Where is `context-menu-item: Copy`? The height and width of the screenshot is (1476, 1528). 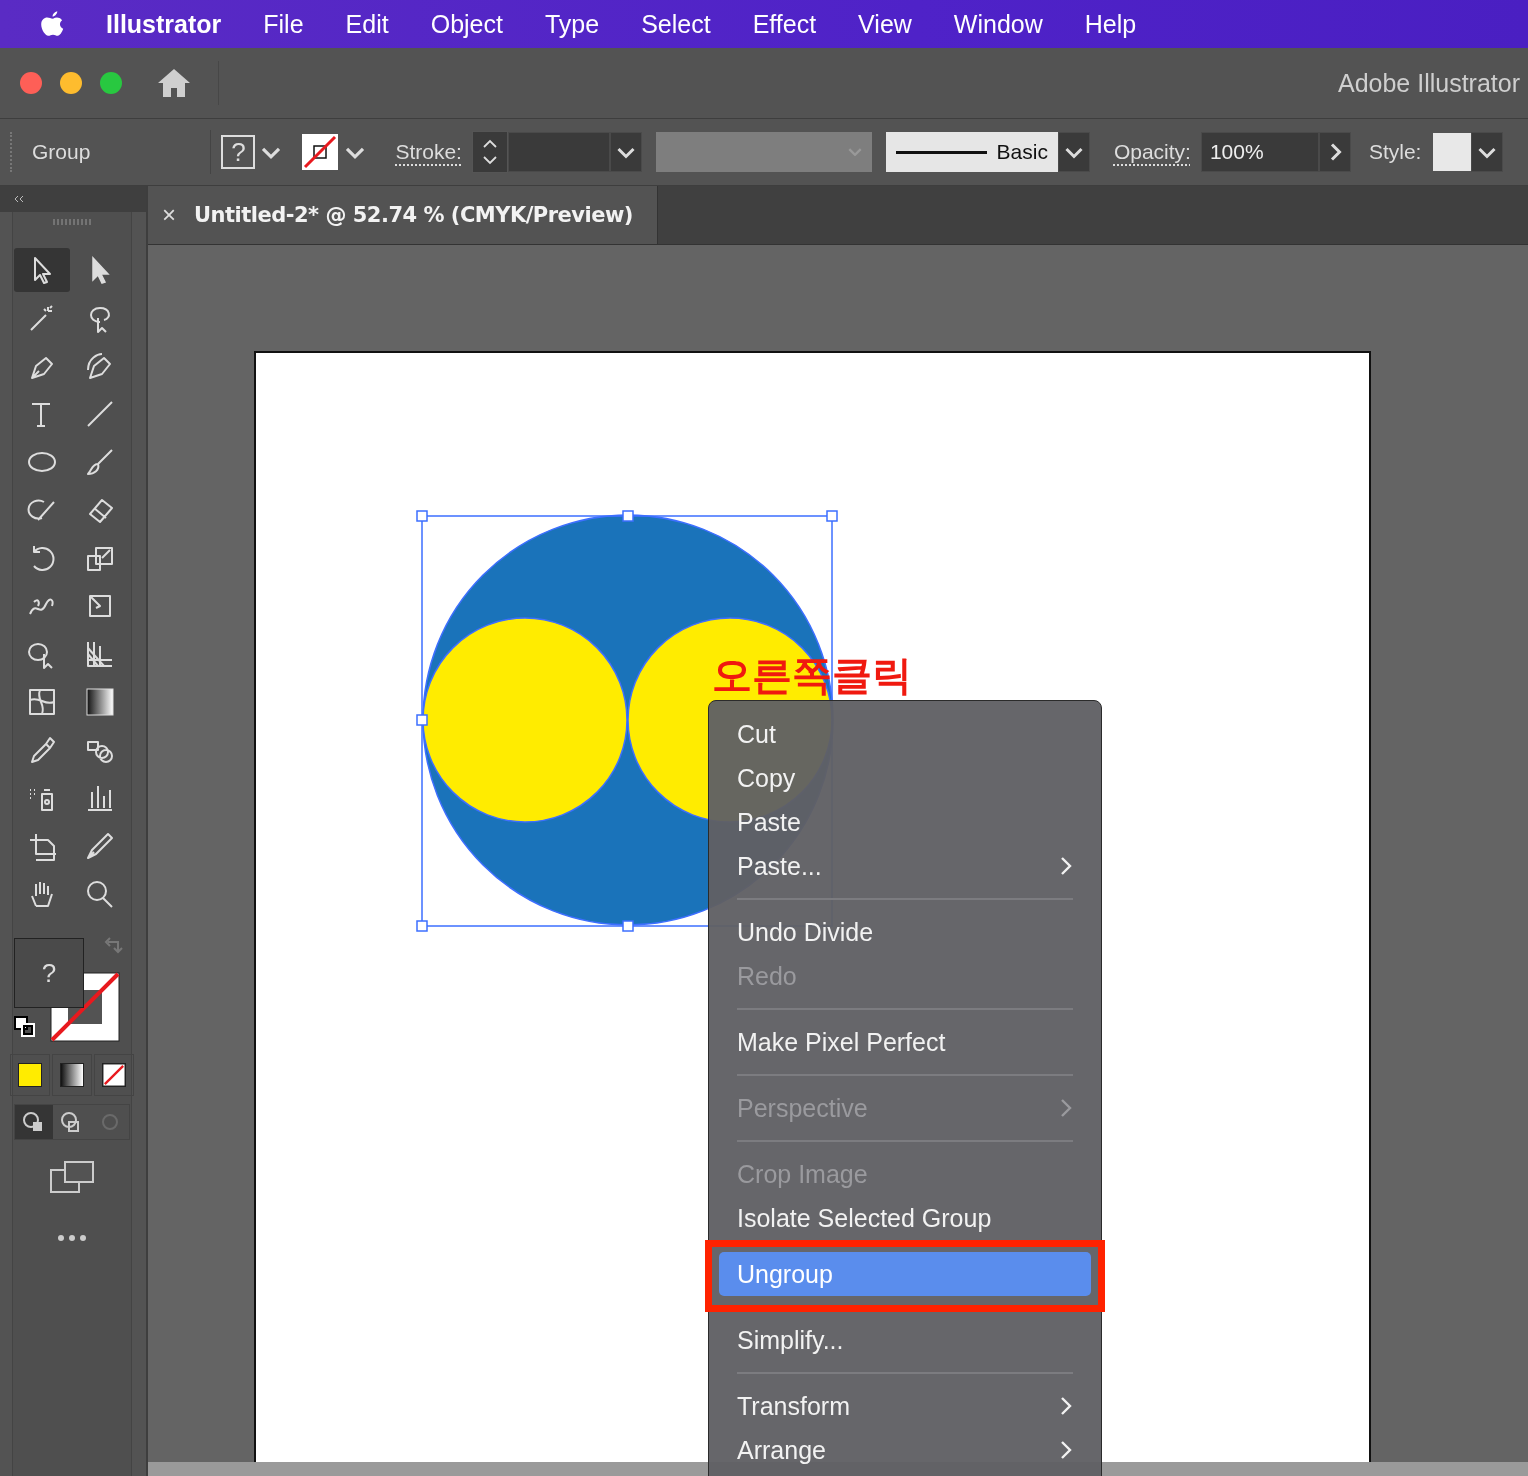 context-menu-item: Copy is located at coordinates (905, 778).